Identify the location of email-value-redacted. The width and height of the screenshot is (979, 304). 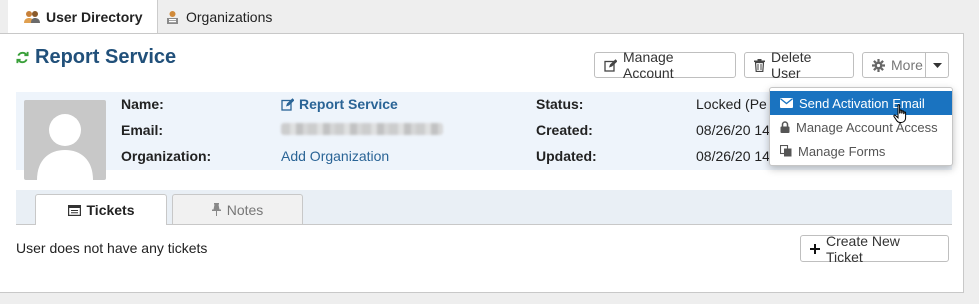
(362, 129).